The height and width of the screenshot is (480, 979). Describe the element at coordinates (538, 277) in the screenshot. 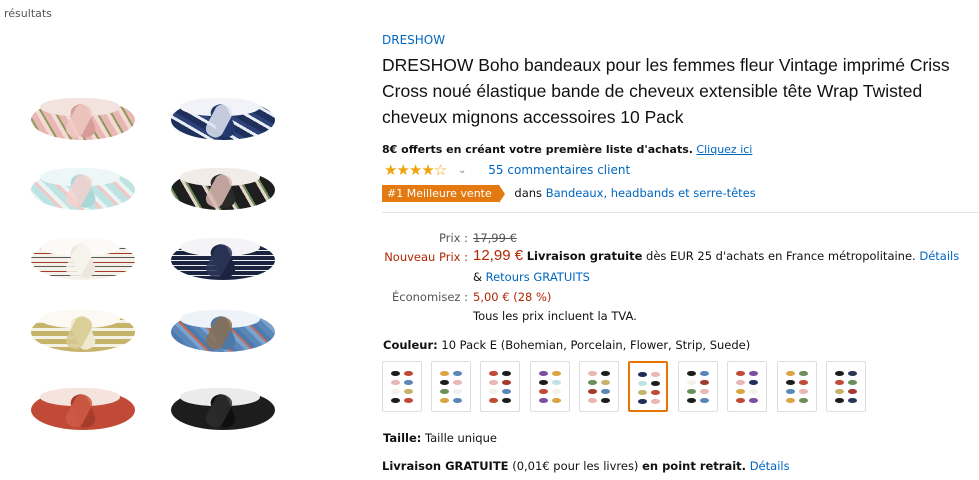

I see `free-returns-link: Retours GRATUITS` at that location.